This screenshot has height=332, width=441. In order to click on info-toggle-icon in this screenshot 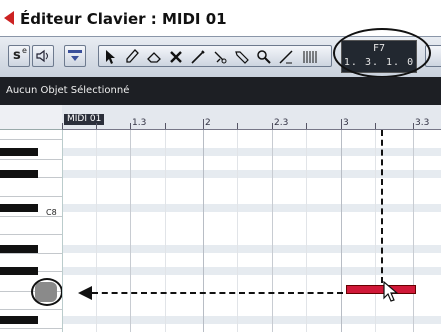, I will do `click(75, 55)`.